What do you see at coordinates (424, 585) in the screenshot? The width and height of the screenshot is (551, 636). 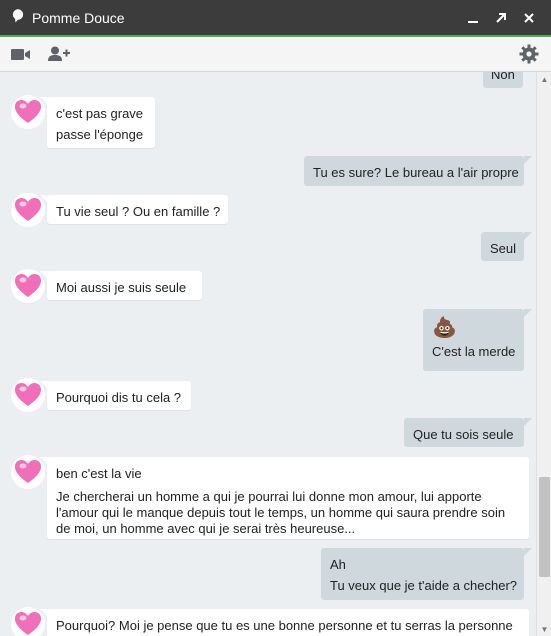 I see `message-text: Tu veux que je t'aide a checher?` at bounding box center [424, 585].